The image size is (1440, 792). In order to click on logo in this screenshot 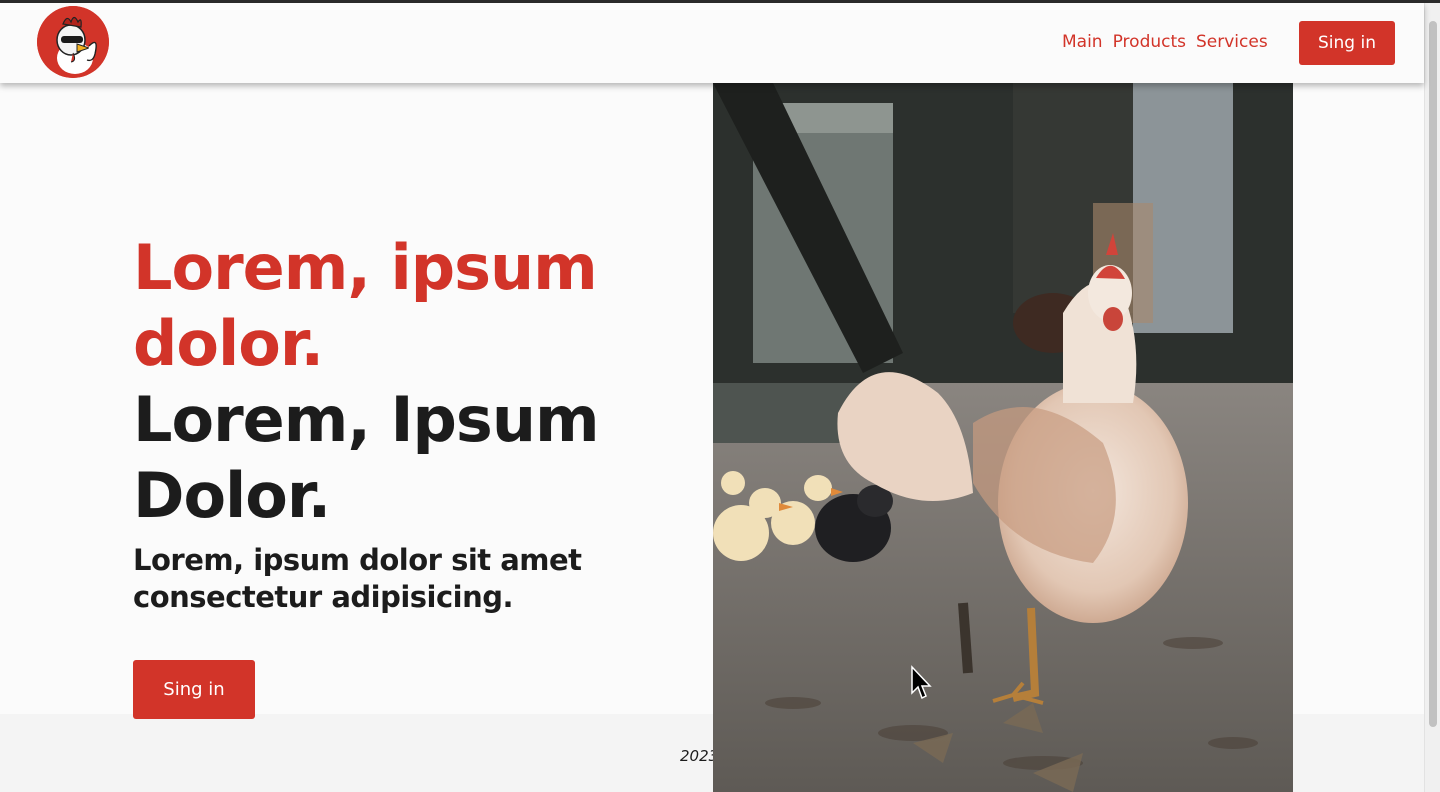, I will do `click(73, 42)`.